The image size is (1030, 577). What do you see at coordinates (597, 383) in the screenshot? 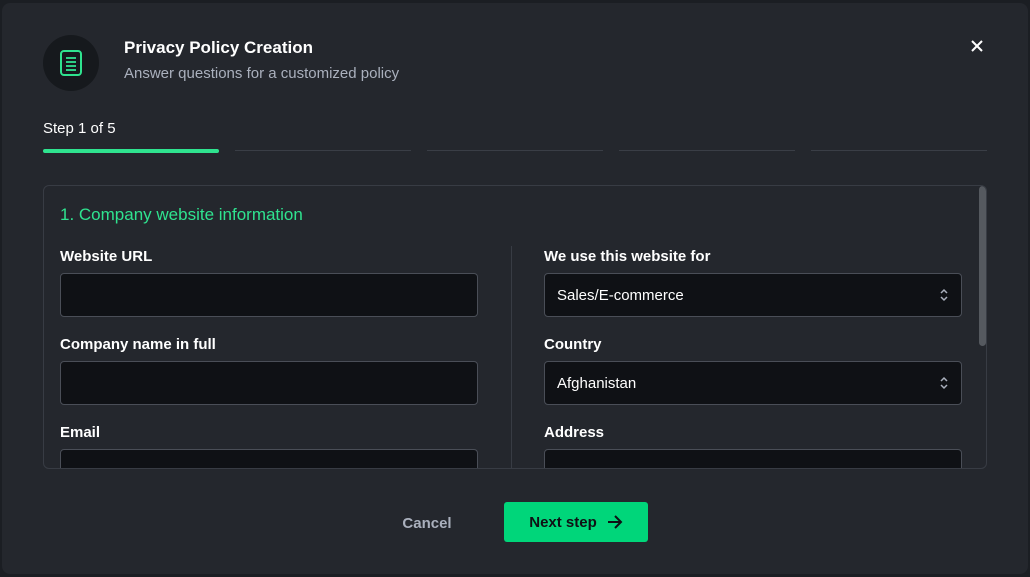
I see `country-value: Afghanistan` at bounding box center [597, 383].